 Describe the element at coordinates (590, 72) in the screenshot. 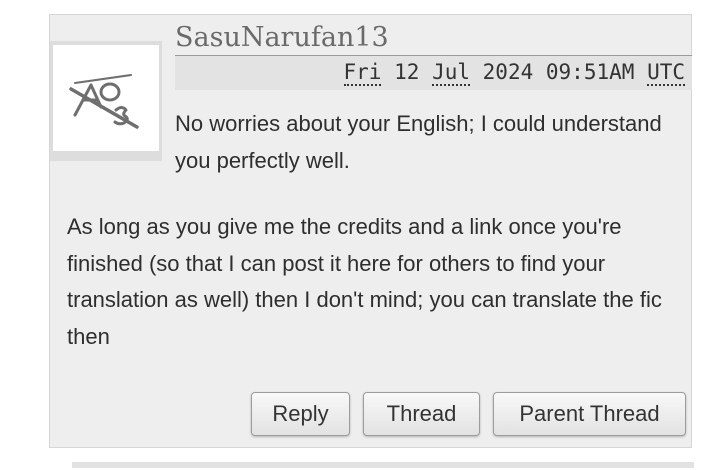

I see `date-time: 09:51AM` at that location.